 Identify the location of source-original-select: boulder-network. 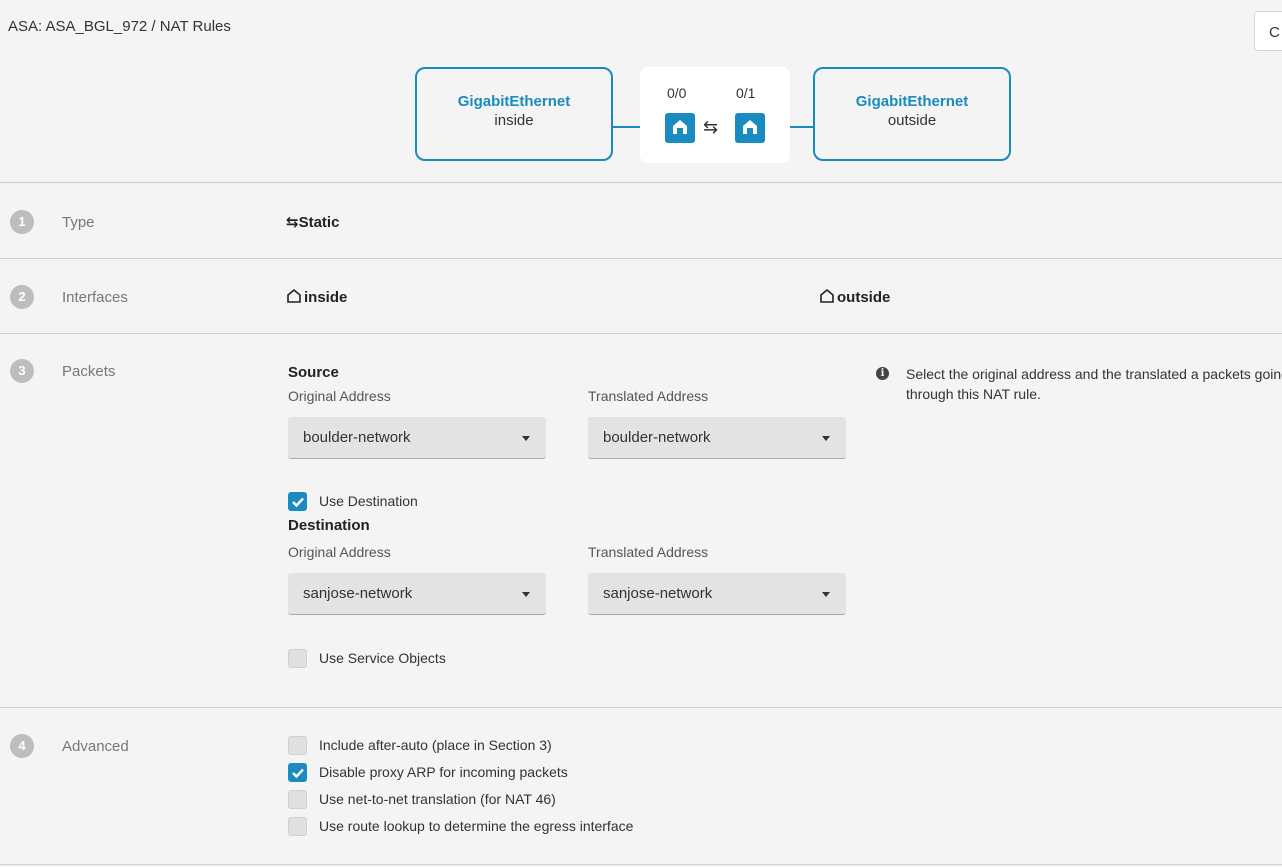
(417, 438).